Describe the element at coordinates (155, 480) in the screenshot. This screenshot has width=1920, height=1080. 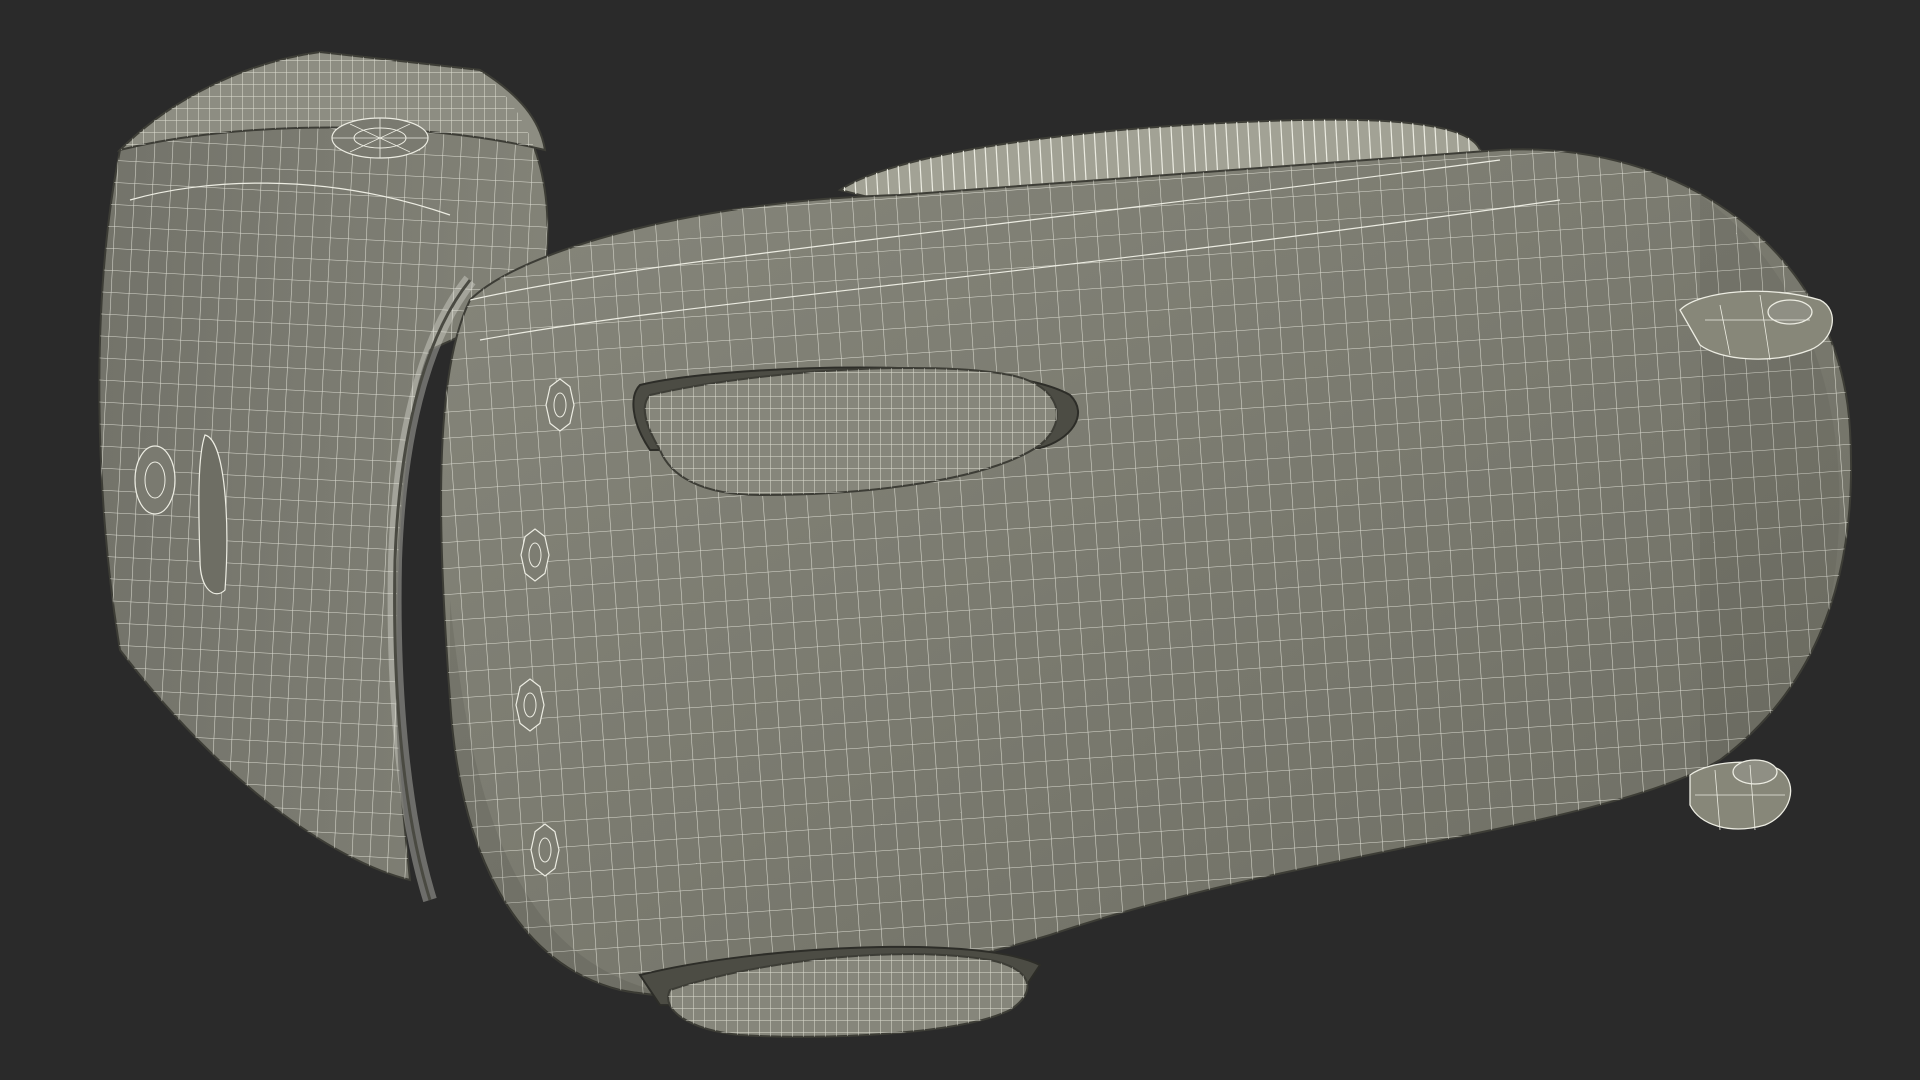
I see `head-screw-side` at that location.